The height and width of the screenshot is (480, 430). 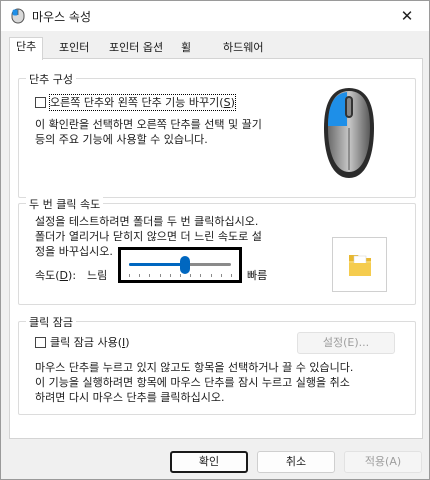 What do you see at coordinates (215, 16) in the screenshot?
I see `title-bar: 마우스 속성 ✕` at bounding box center [215, 16].